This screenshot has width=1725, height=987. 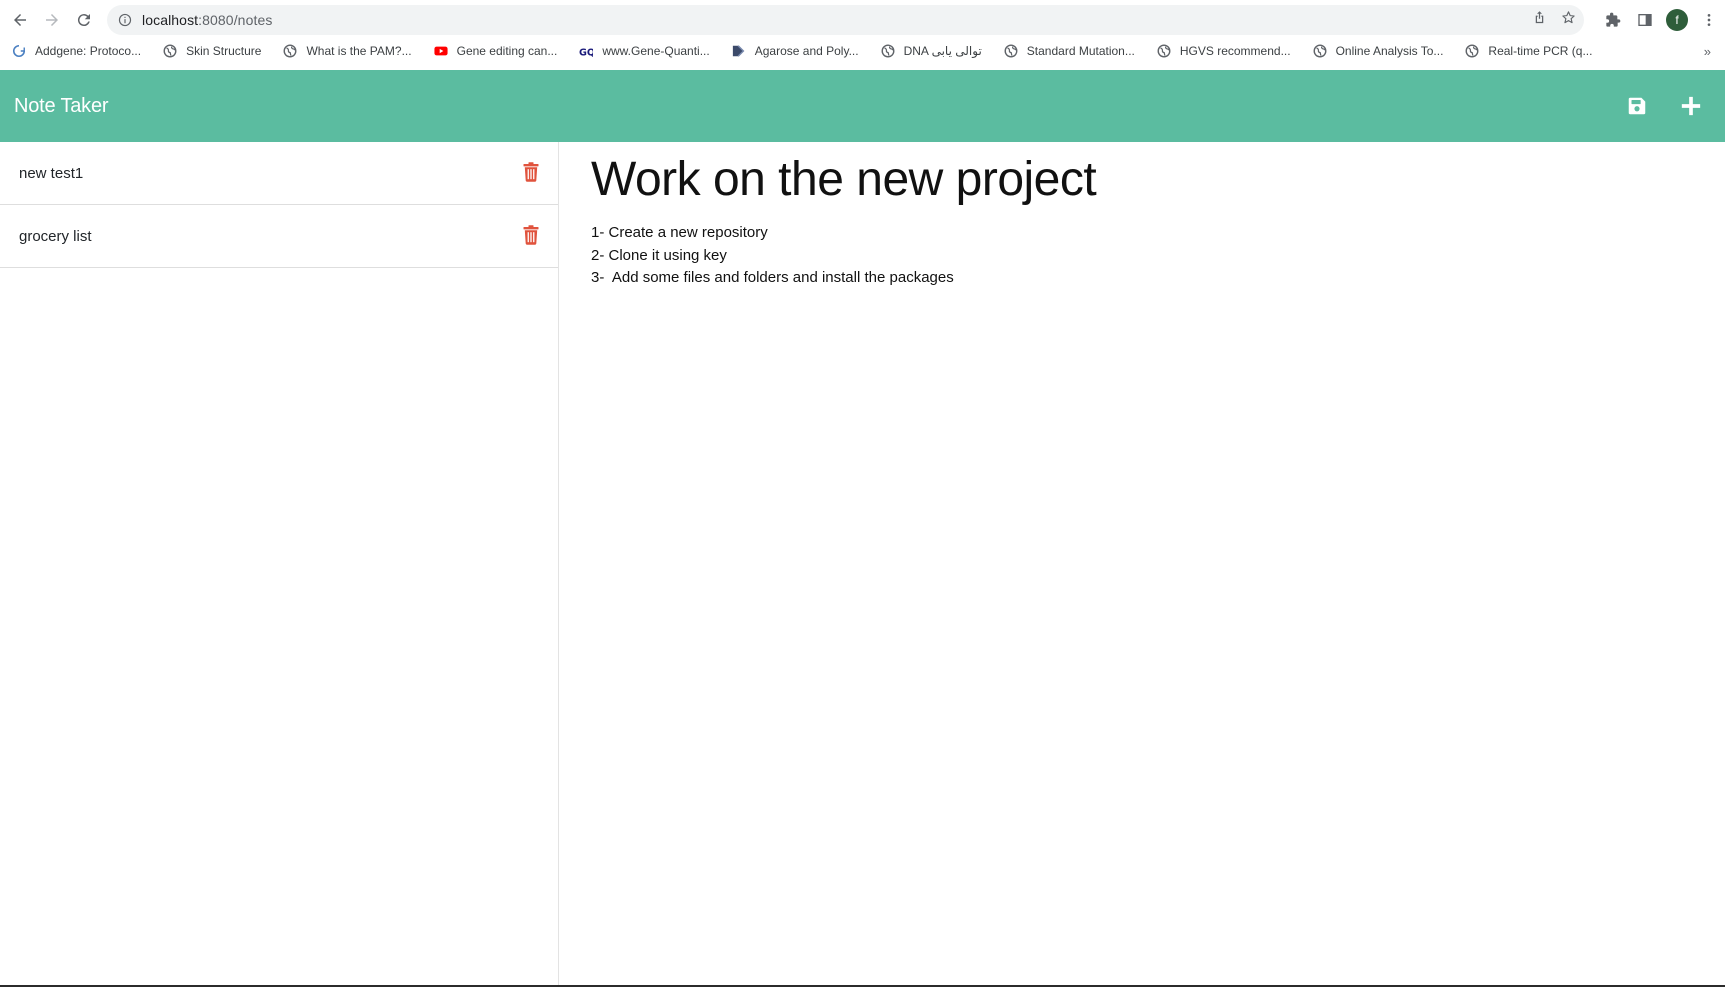 What do you see at coordinates (1554, 20) in the screenshot?
I see `address-bar-actions` at bounding box center [1554, 20].